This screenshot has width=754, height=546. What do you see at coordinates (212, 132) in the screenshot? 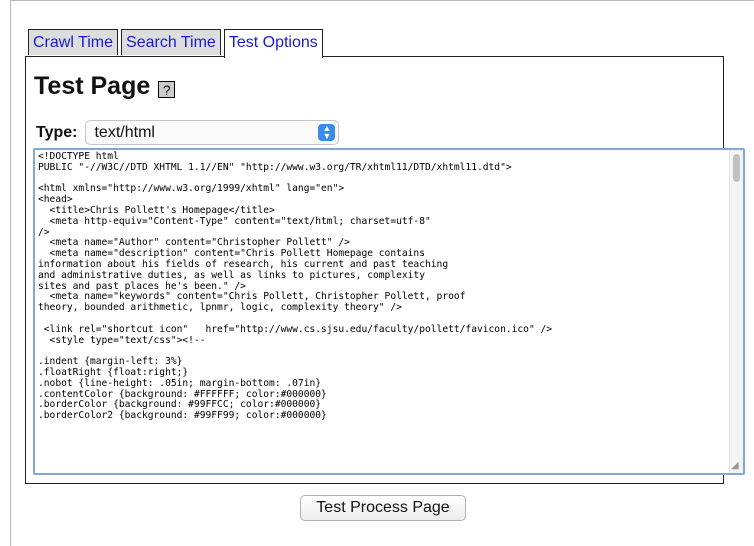
I see `type-select: text/html ▲ ▼` at bounding box center [212, 132].